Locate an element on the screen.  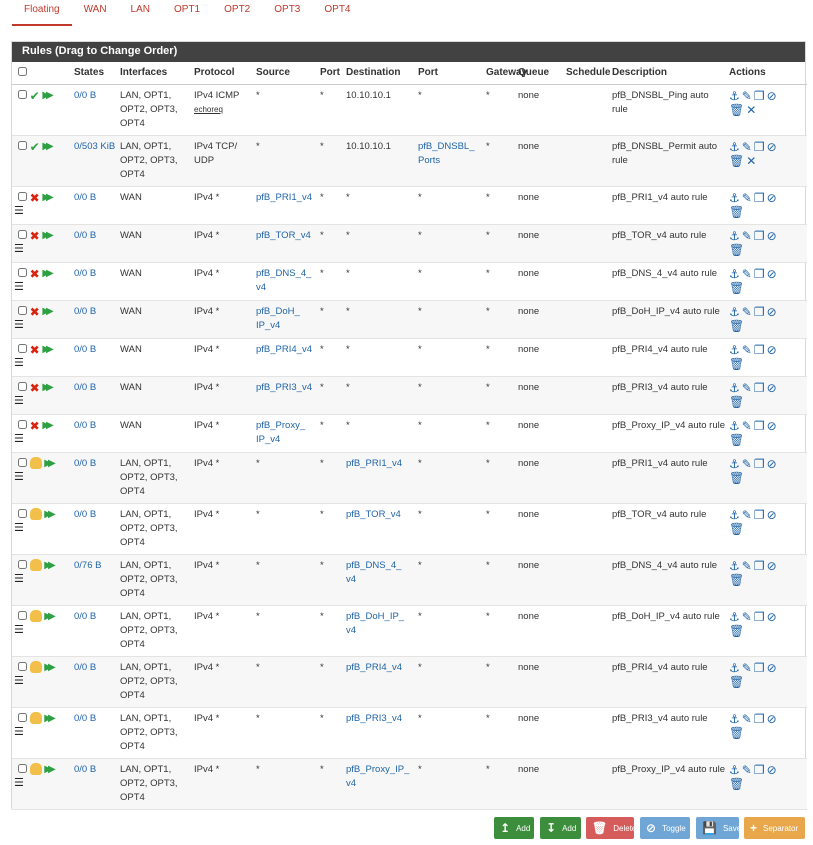
destination-cell: pfB_DoH_IP_ v4 is located at coordinates (380, 631).